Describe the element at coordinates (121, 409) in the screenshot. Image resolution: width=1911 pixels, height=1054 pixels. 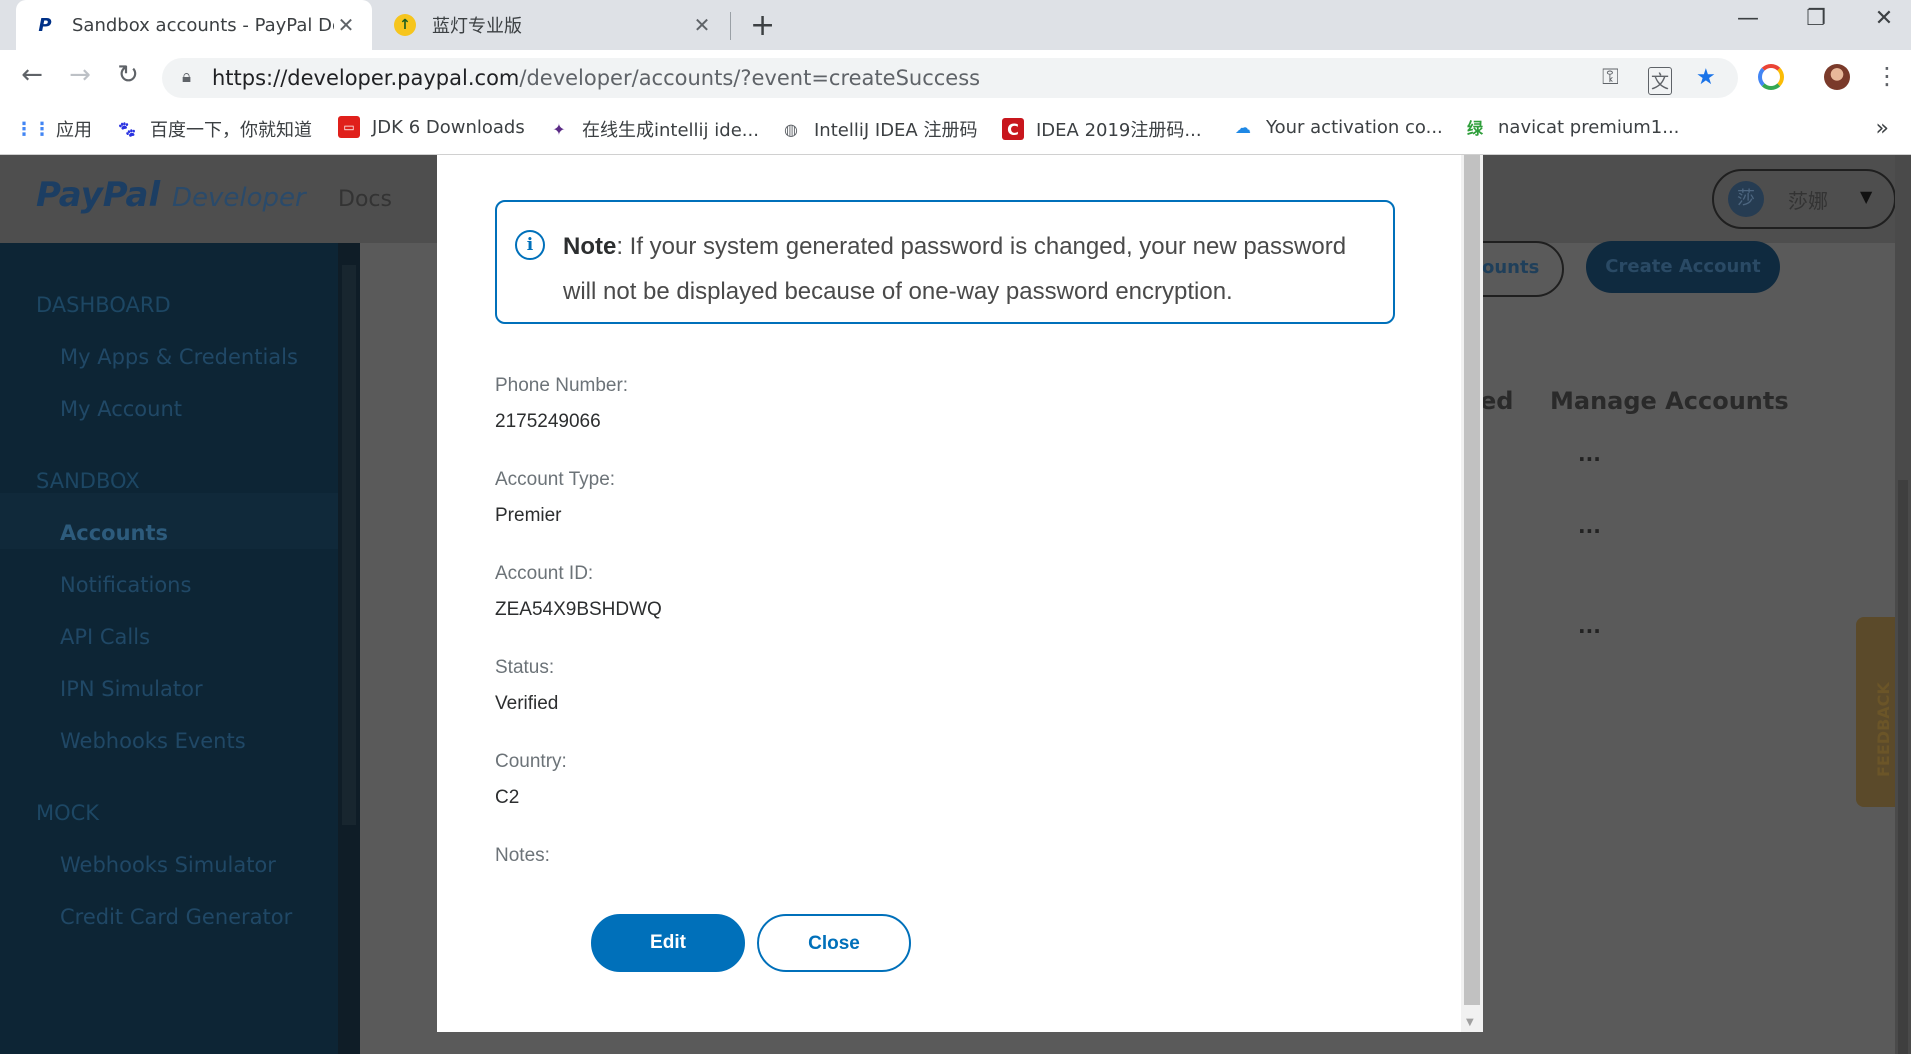
I see `sidebar-item-my-account: My Account` at that location.